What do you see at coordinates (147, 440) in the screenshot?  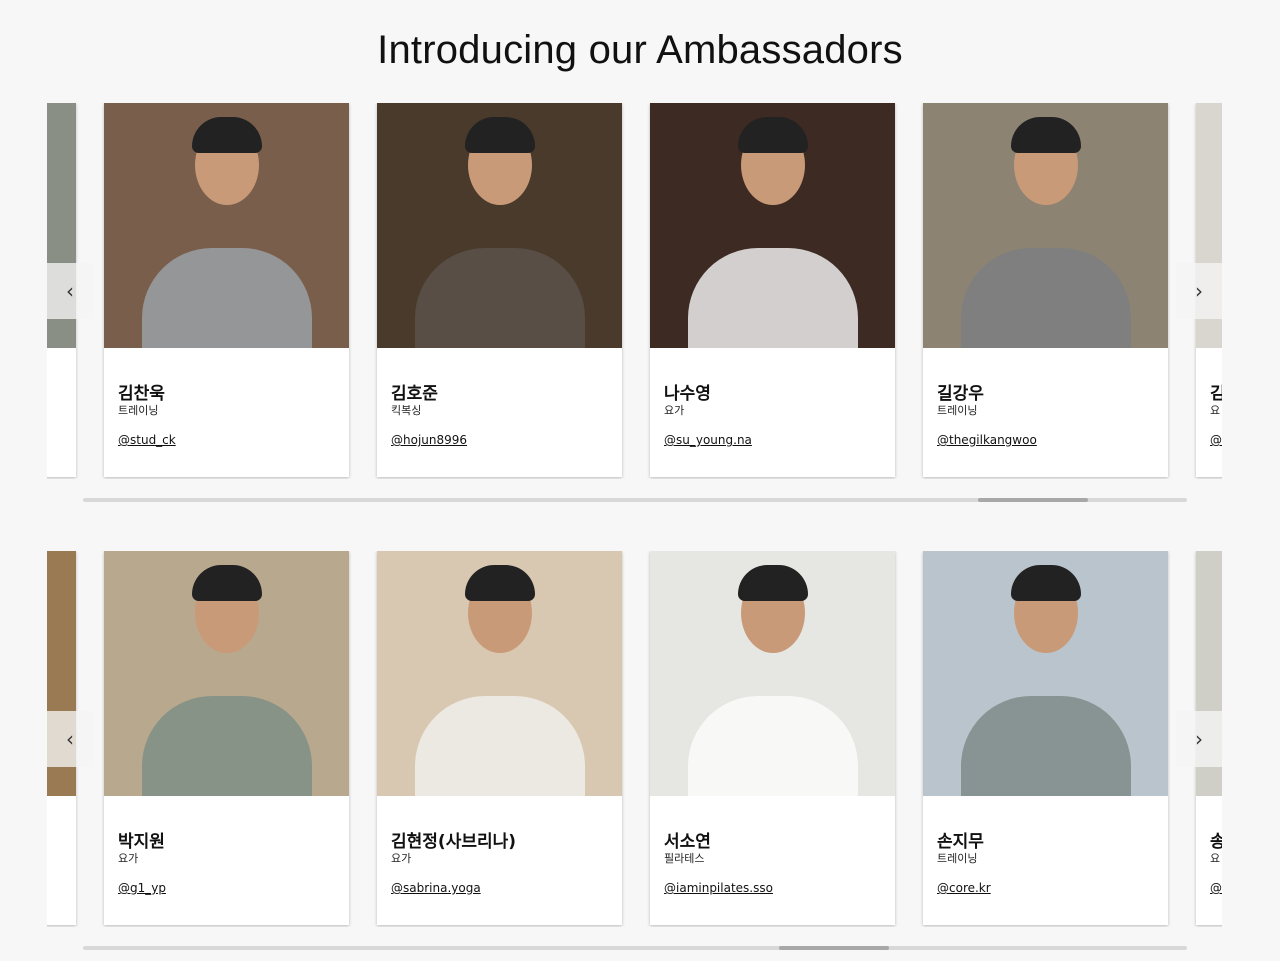 I see `ambassador-handle-link: @stud_ck` at bounding box center [147, 440].